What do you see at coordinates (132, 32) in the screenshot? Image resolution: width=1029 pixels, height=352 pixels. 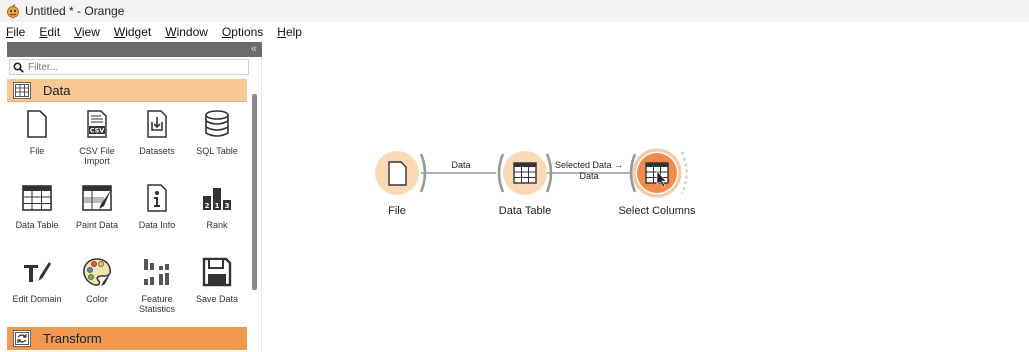 I see `menu-widget: Widget` at bounding box center [132, 32].